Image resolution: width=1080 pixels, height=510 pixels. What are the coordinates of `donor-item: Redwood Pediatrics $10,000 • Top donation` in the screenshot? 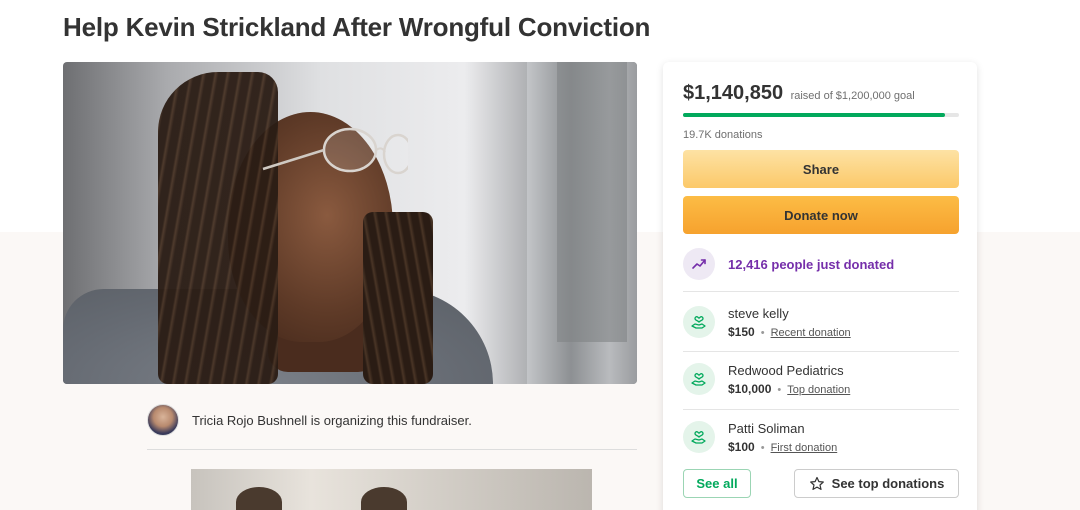 It's located at (766, 379).